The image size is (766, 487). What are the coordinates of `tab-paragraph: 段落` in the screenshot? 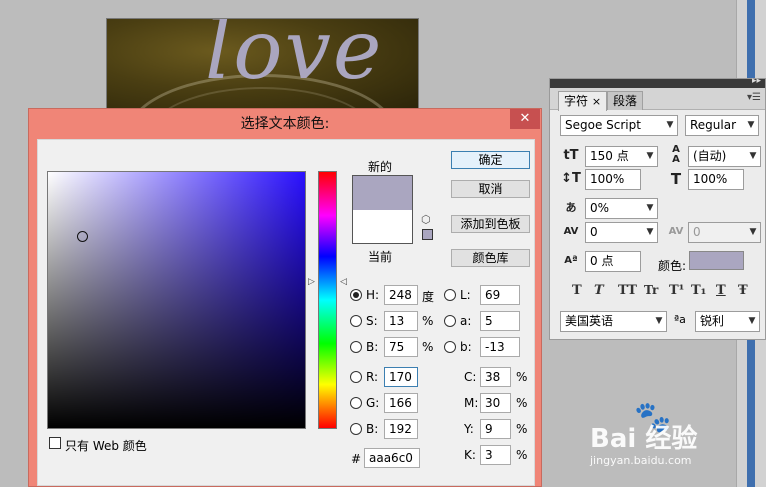 It's located at (625, 100).